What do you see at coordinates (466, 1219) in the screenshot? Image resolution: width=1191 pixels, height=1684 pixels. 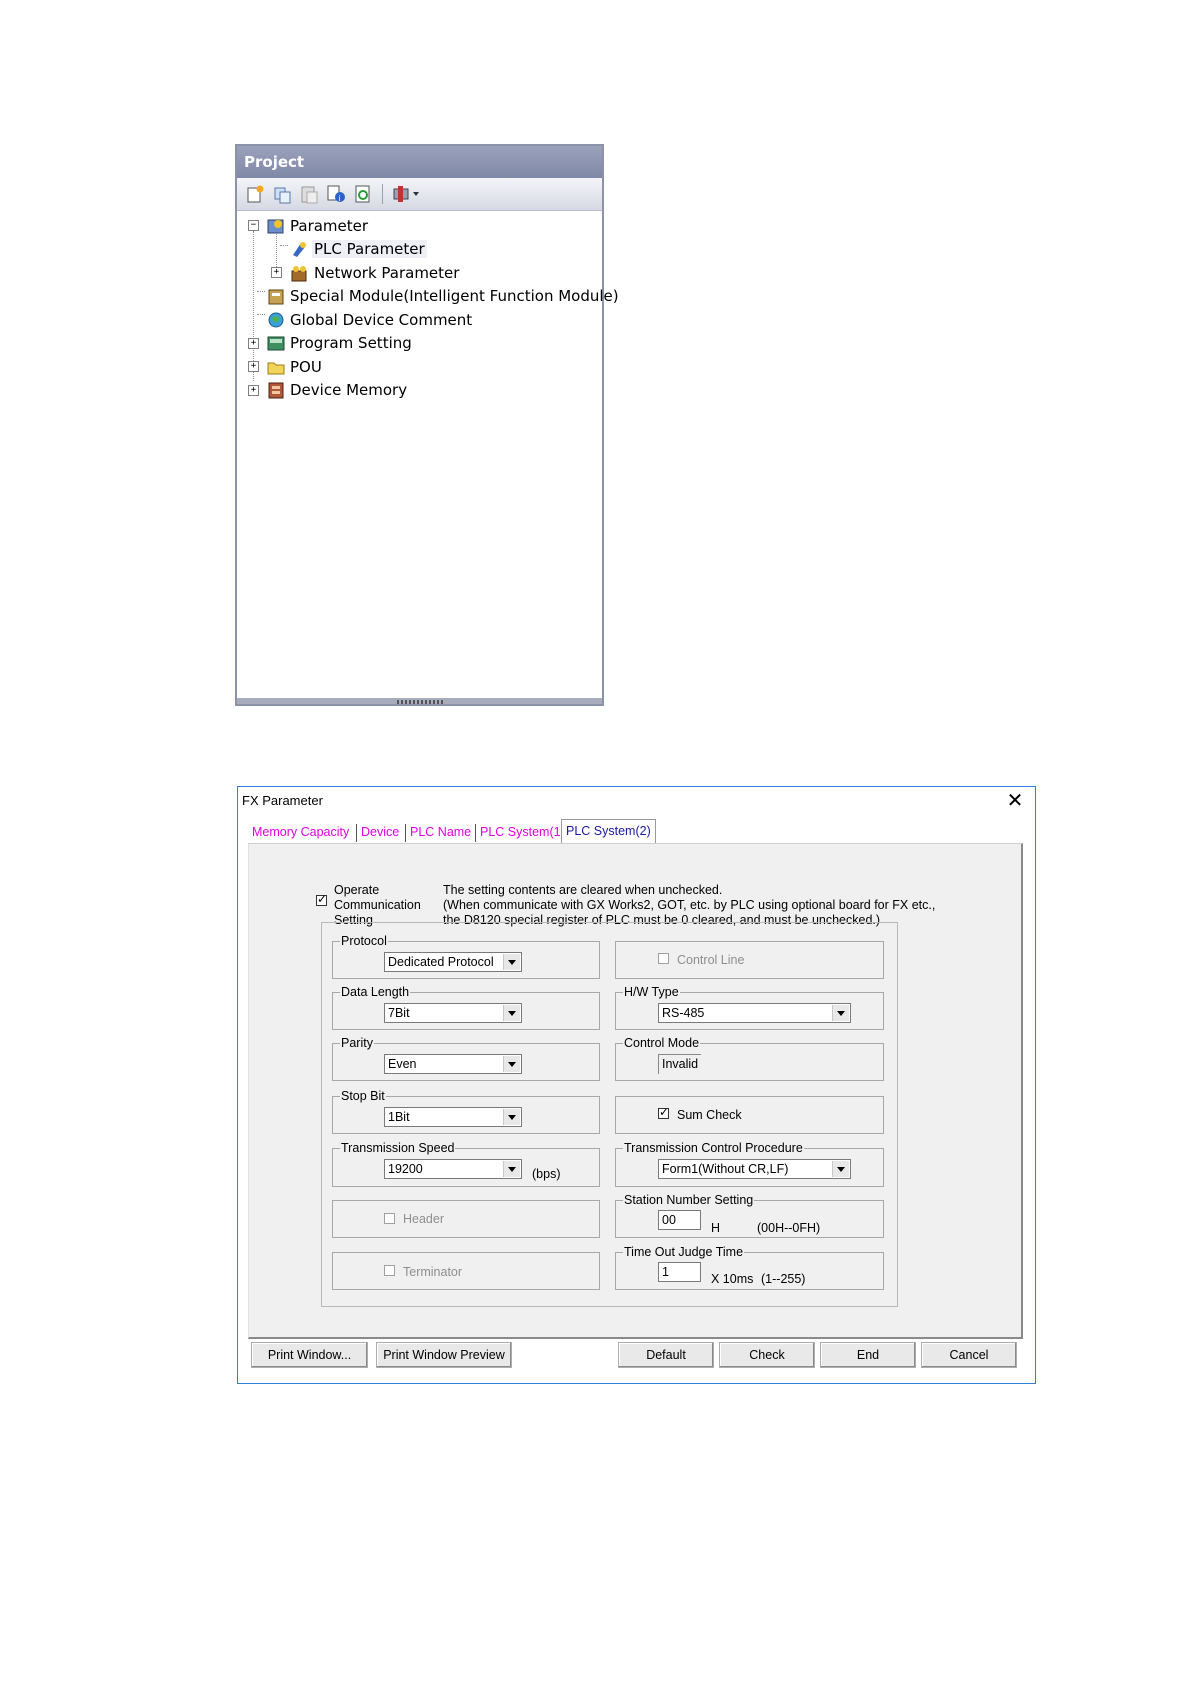 I see `header-group: Header` at bounding box center [466, 1219].